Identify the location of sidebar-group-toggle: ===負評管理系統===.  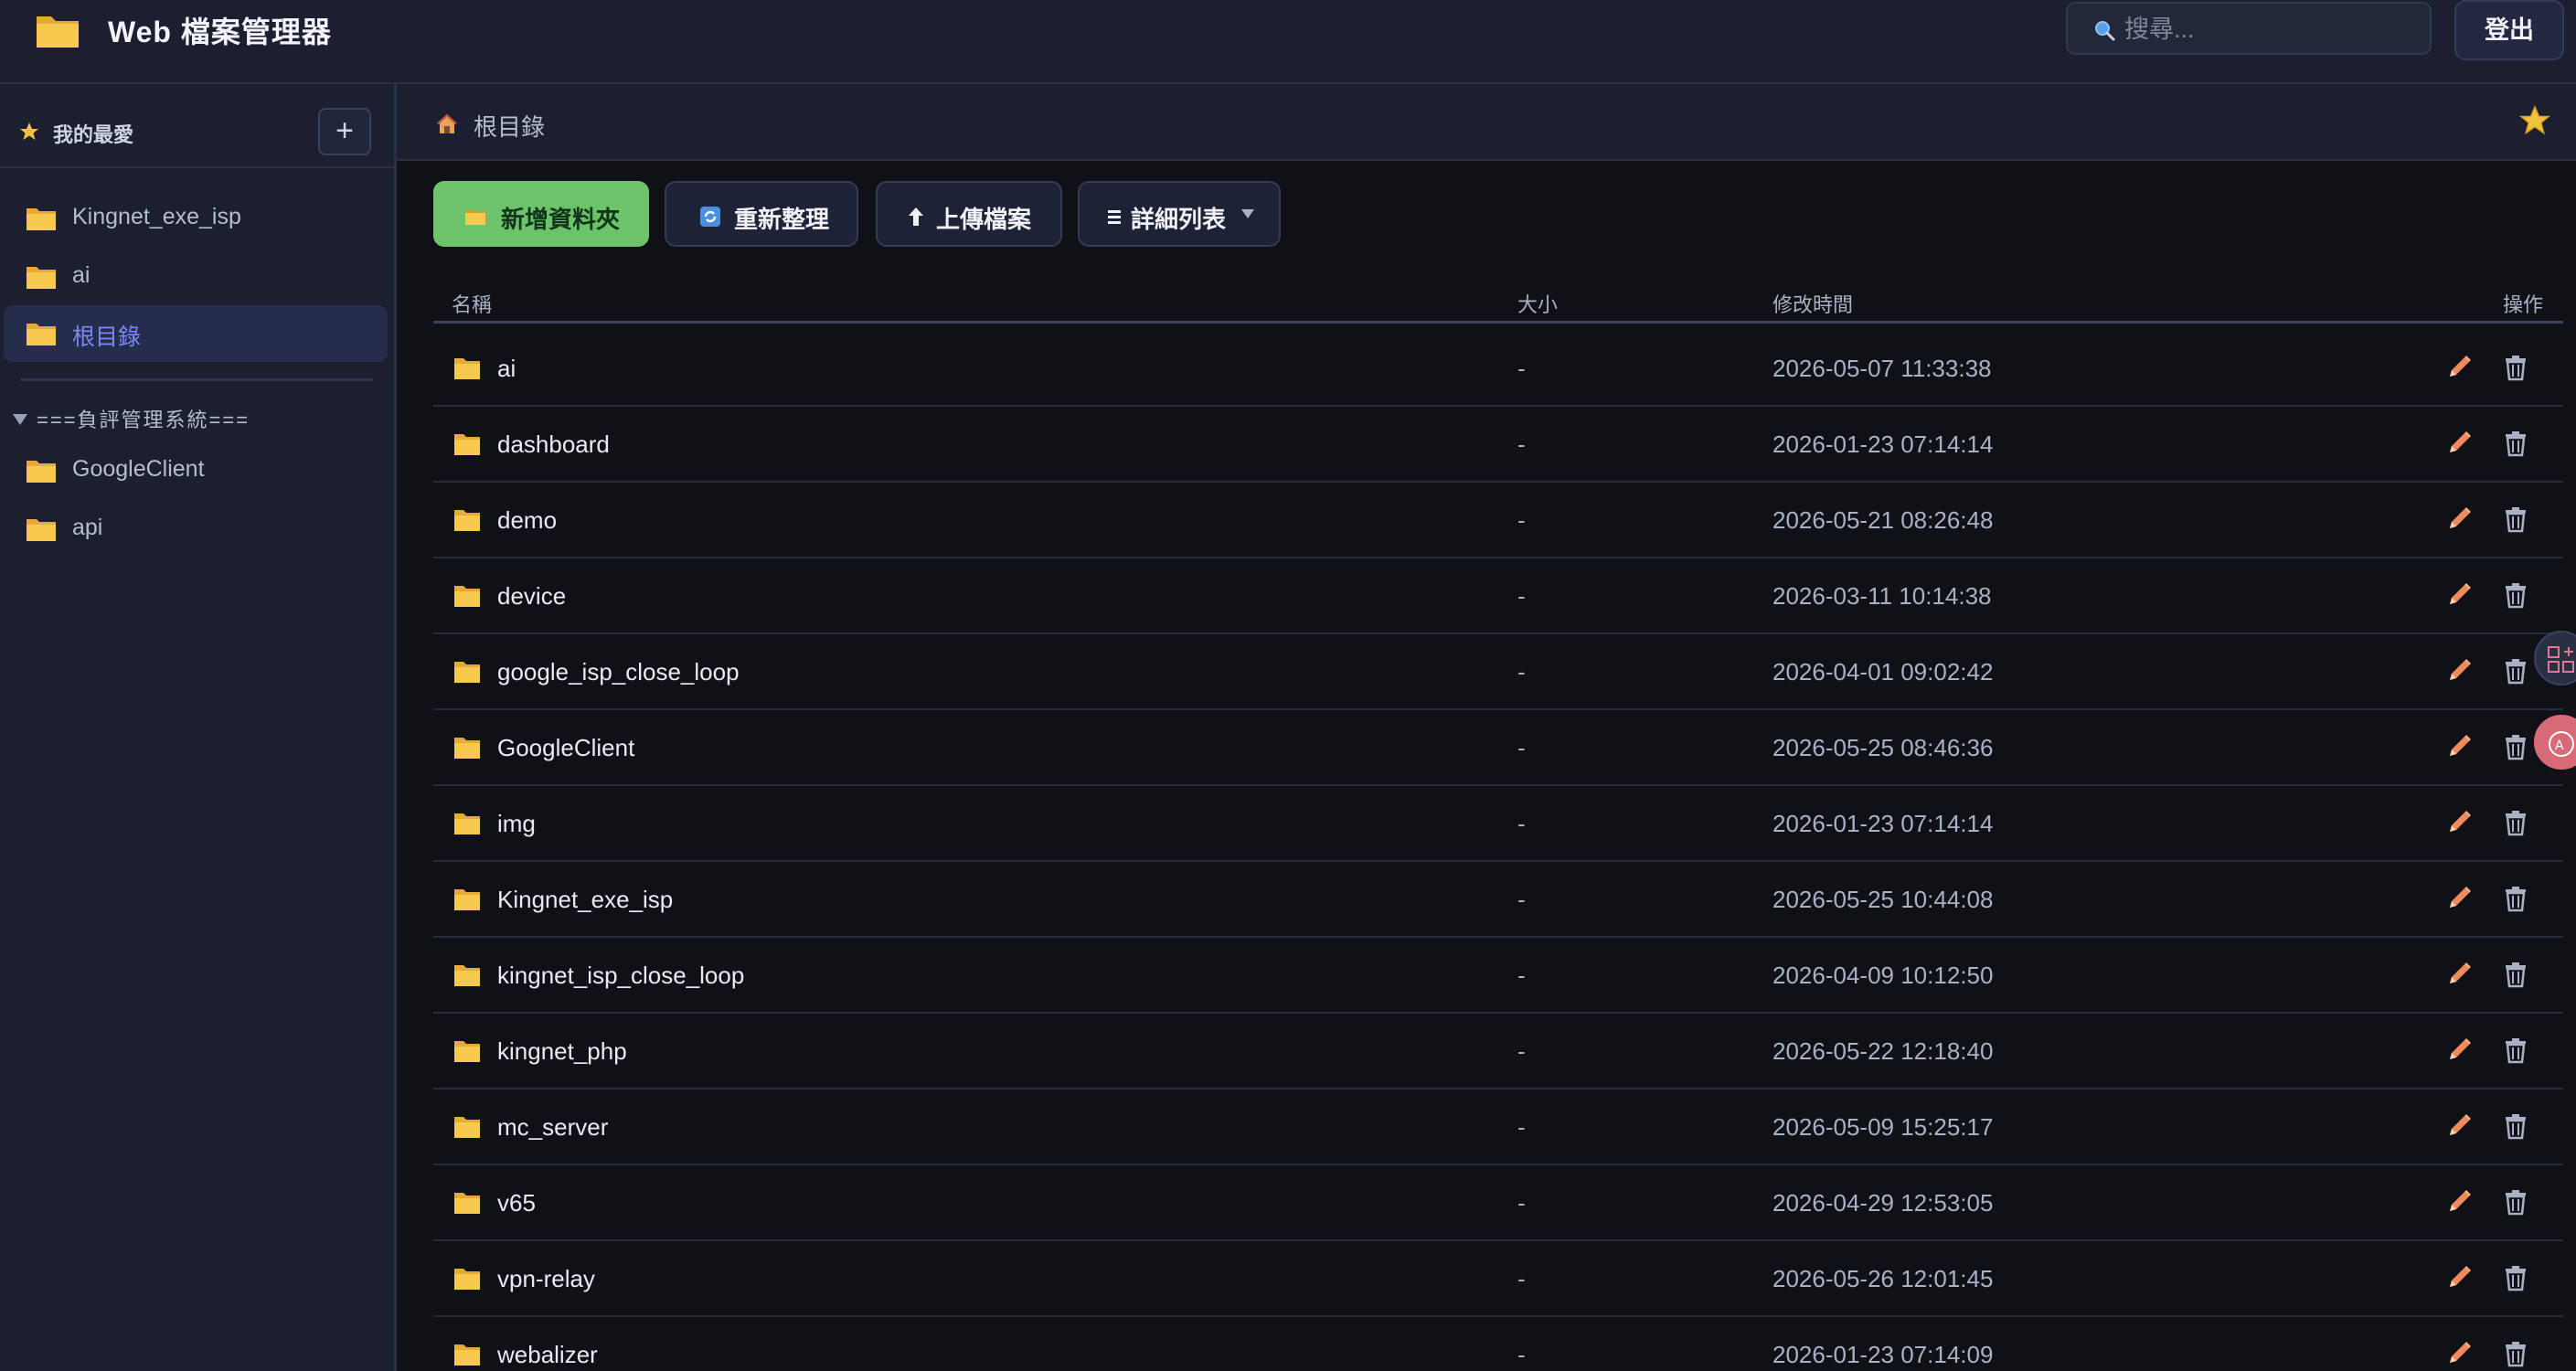
(131, 418).